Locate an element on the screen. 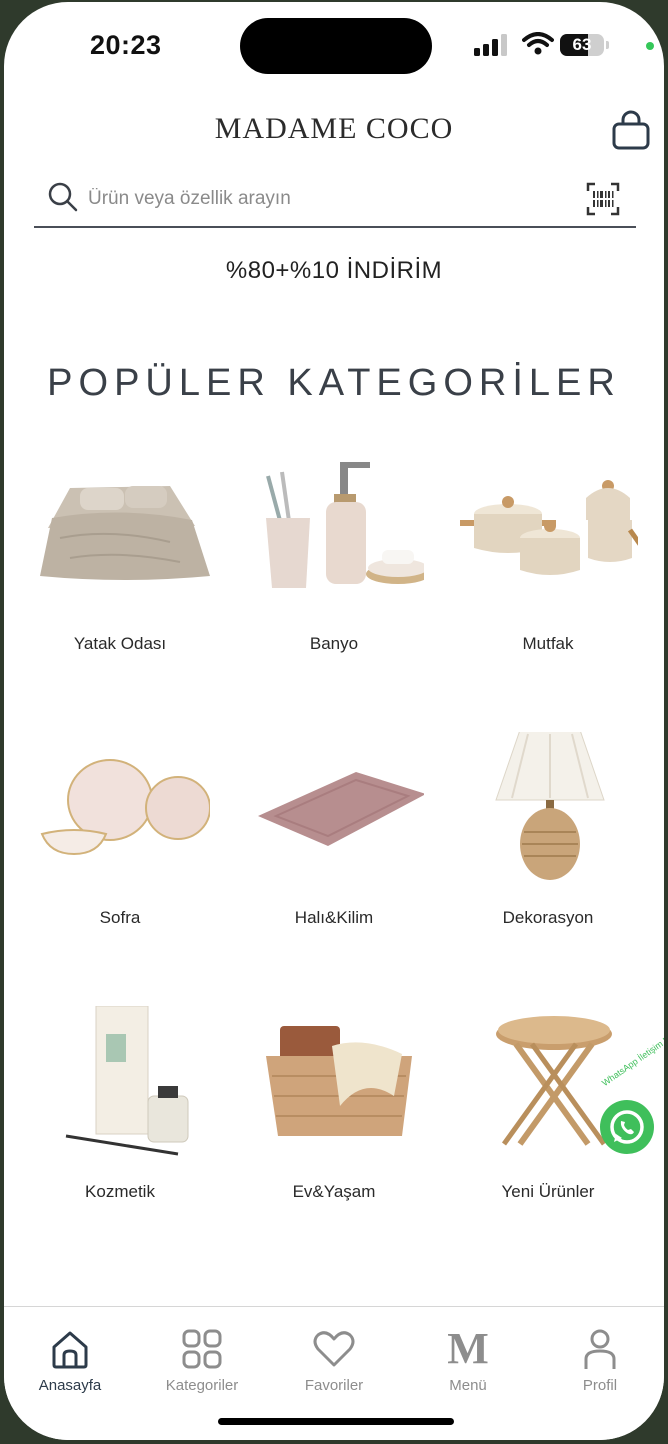 The width and height of the screenshot is (668, 1444). home-indicator is located at coordinates (336, 1421).